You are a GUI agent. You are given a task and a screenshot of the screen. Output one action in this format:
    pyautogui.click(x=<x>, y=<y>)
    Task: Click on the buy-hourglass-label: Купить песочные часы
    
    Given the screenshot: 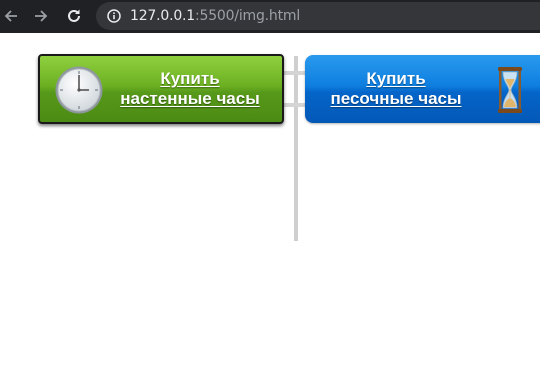 What is the action you would take?
    pyautogui.click(x=396, y=89)
    